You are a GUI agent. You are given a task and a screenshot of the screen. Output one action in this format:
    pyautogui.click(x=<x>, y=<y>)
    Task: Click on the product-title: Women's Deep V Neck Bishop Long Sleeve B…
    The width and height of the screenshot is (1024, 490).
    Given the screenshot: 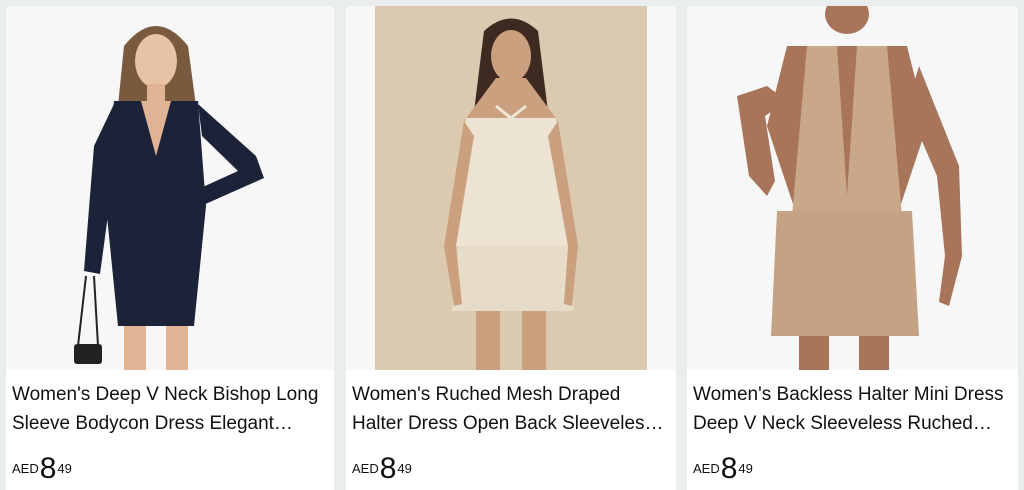 What is the action you would take?
    pyautogui.click(x=168, y=409)
    